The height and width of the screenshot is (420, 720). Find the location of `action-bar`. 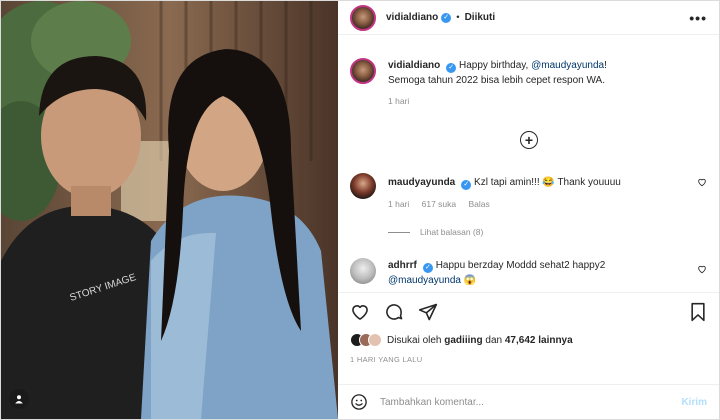

action-bar is located at coordinates (528, 312).